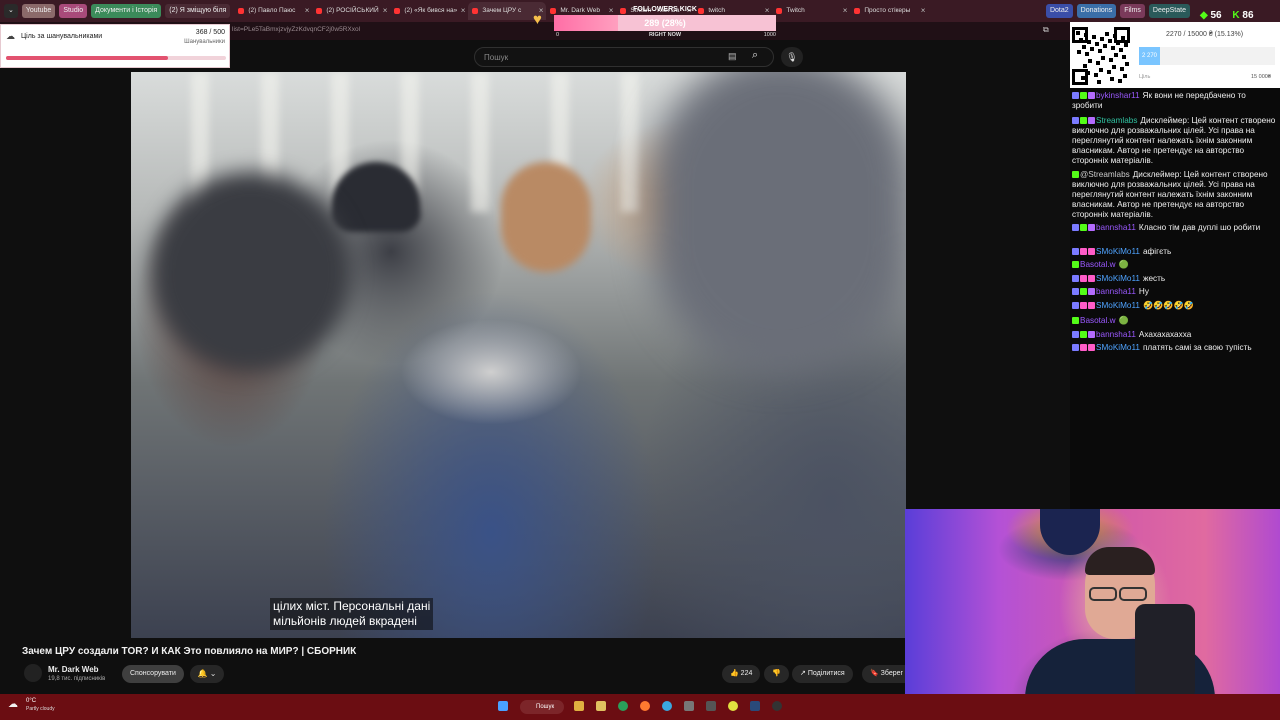 The height and width of the screenshot is (720, 1280). What do you see at coordinates (1101, 56) in the screenshot?
I see `qr-code` at bounding box center [1101, 56].